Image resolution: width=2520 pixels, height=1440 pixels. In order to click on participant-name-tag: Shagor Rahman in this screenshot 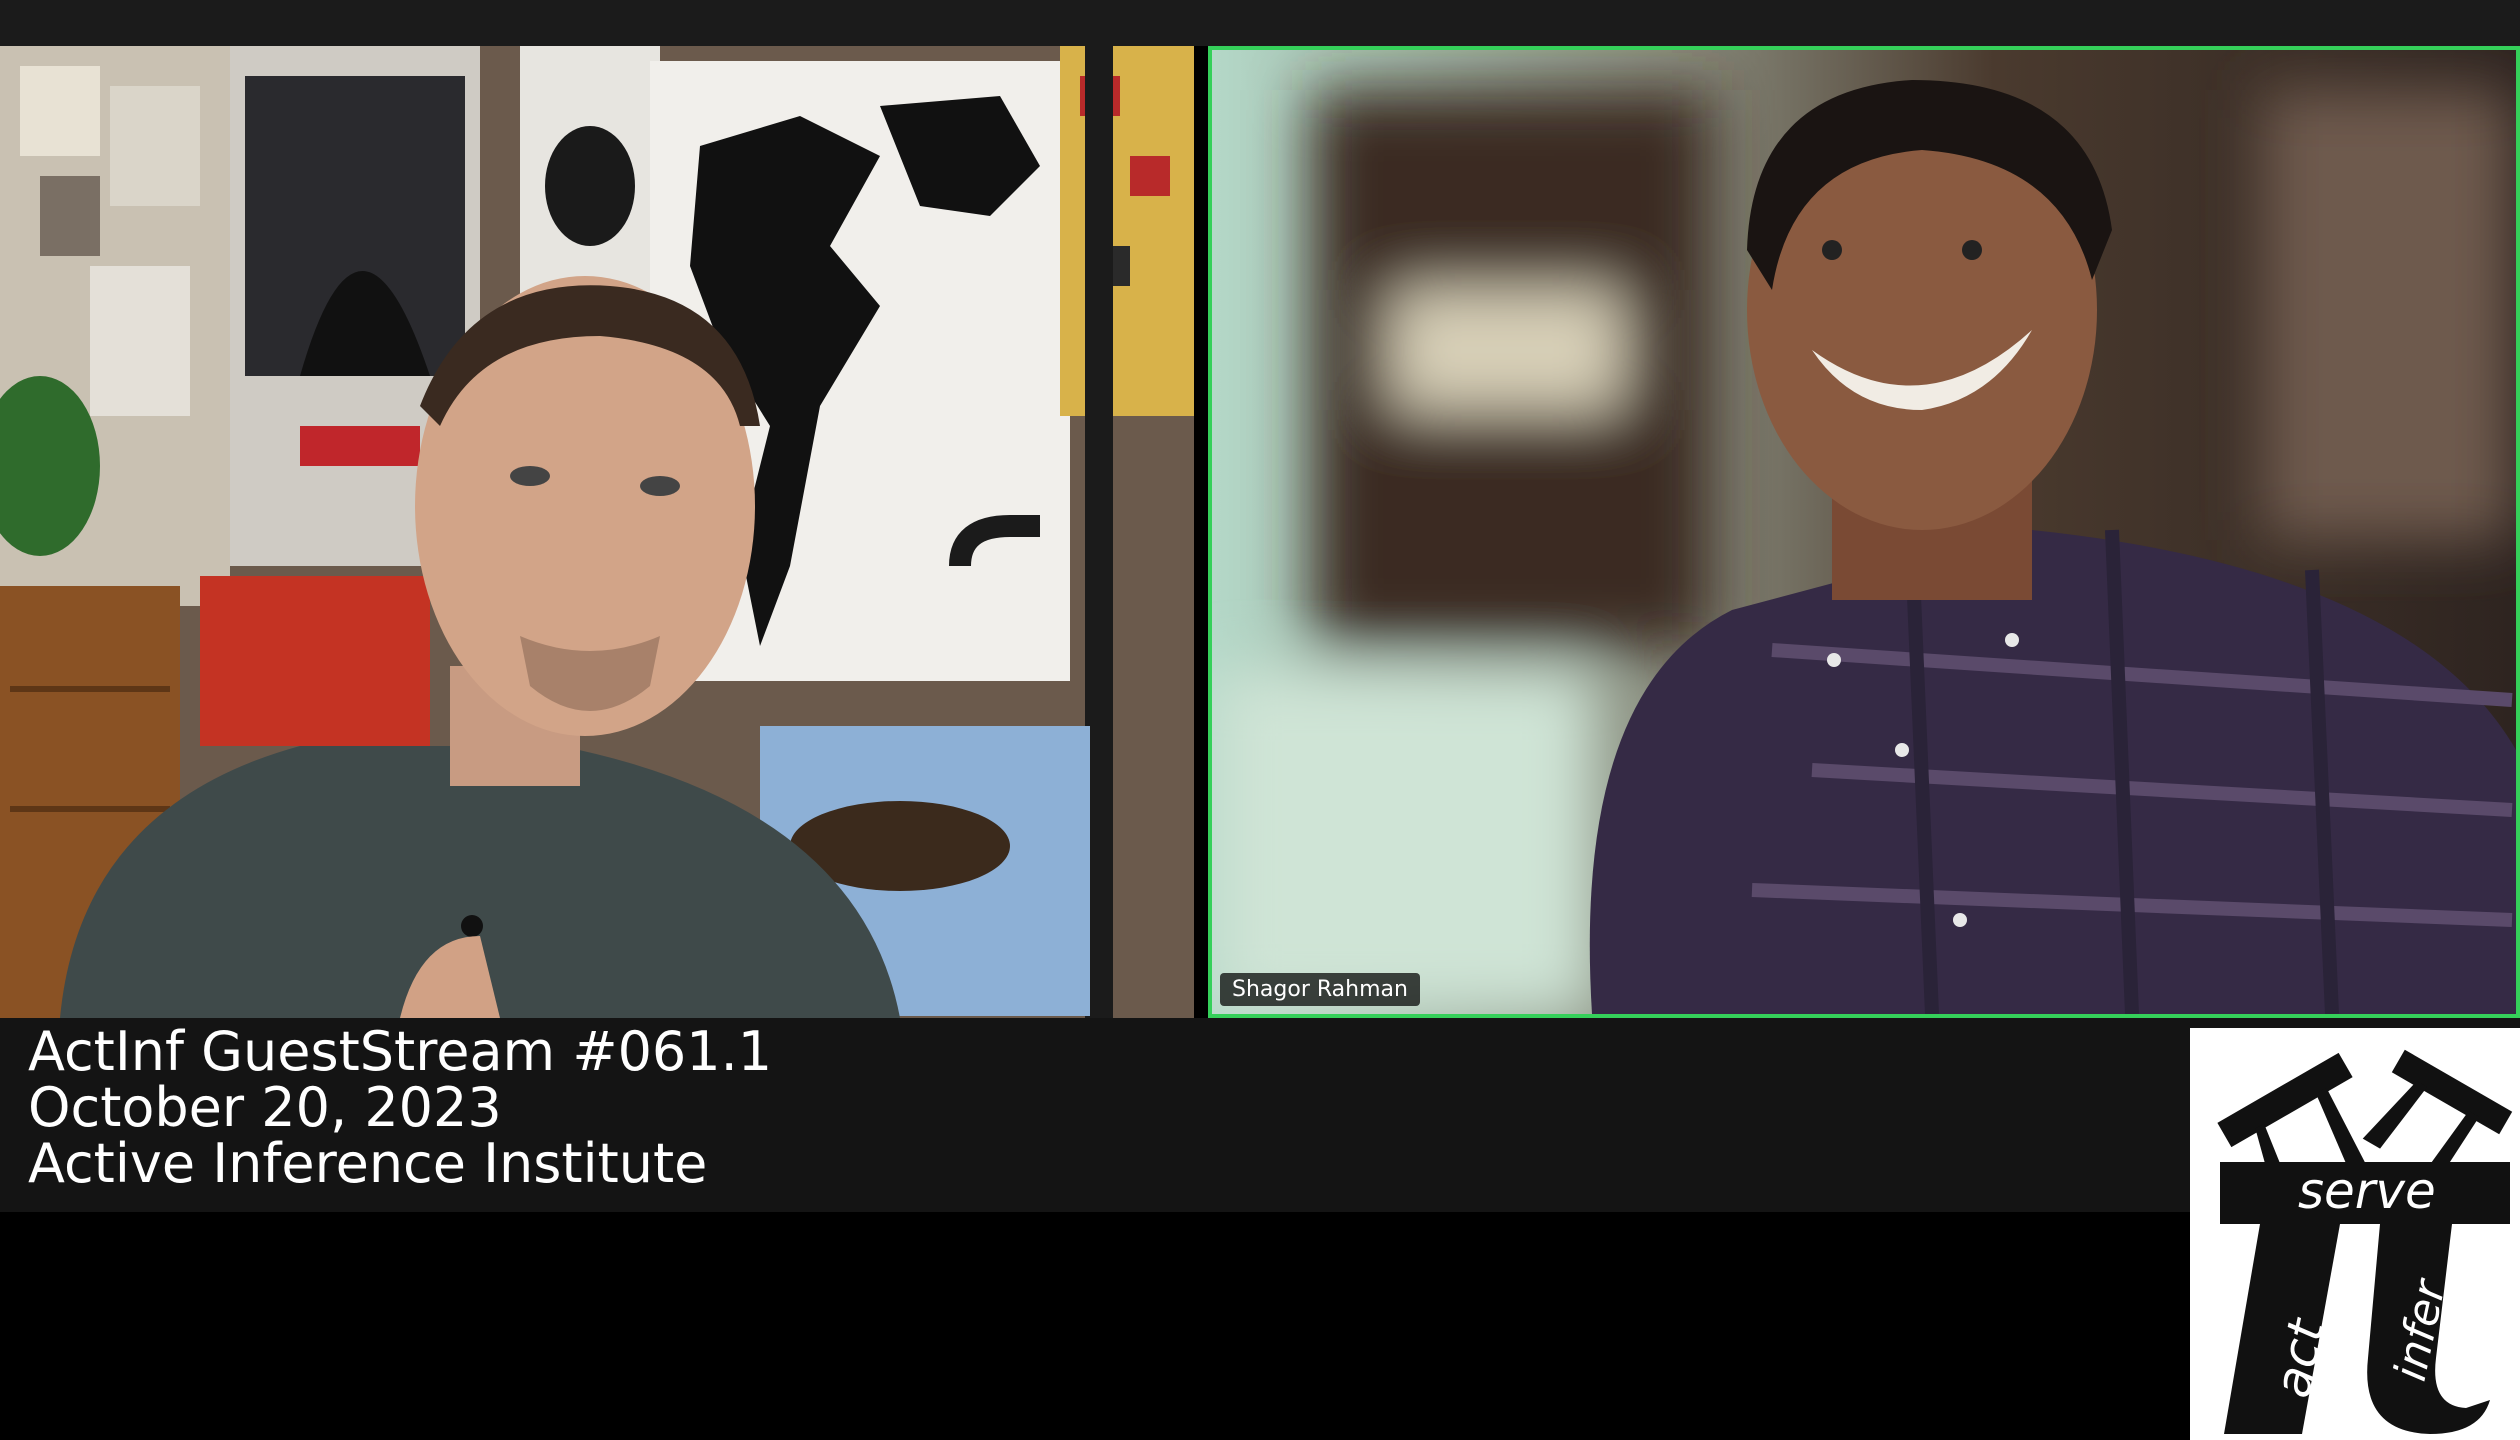, I will do `click(1320, 989)`.